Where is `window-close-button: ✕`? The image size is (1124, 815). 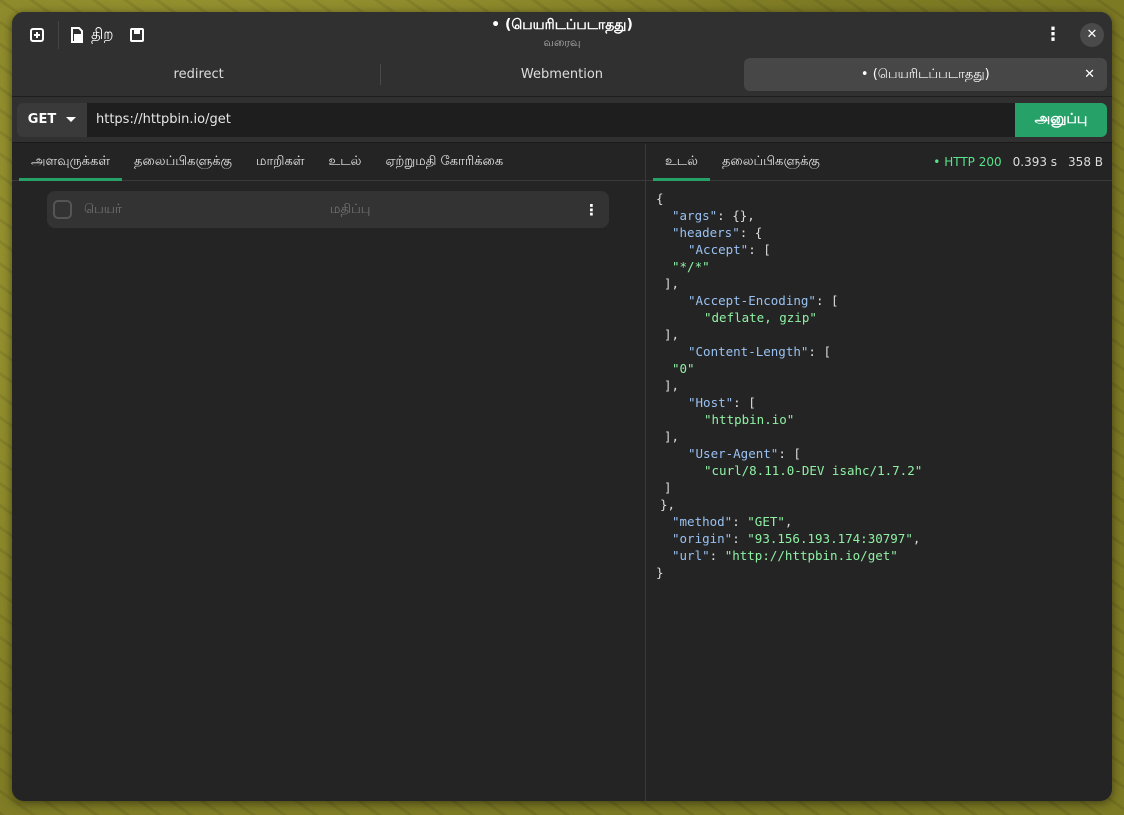 window-close-button: ✕ is located at coordinates (1092, 34).